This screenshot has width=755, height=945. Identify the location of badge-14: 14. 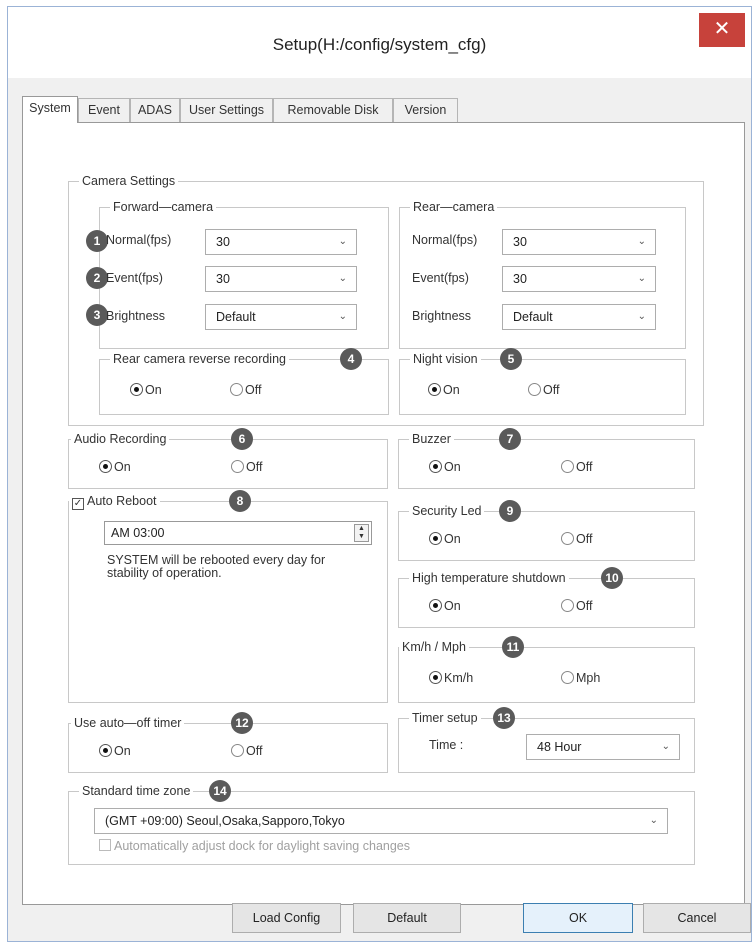
(220, 791).